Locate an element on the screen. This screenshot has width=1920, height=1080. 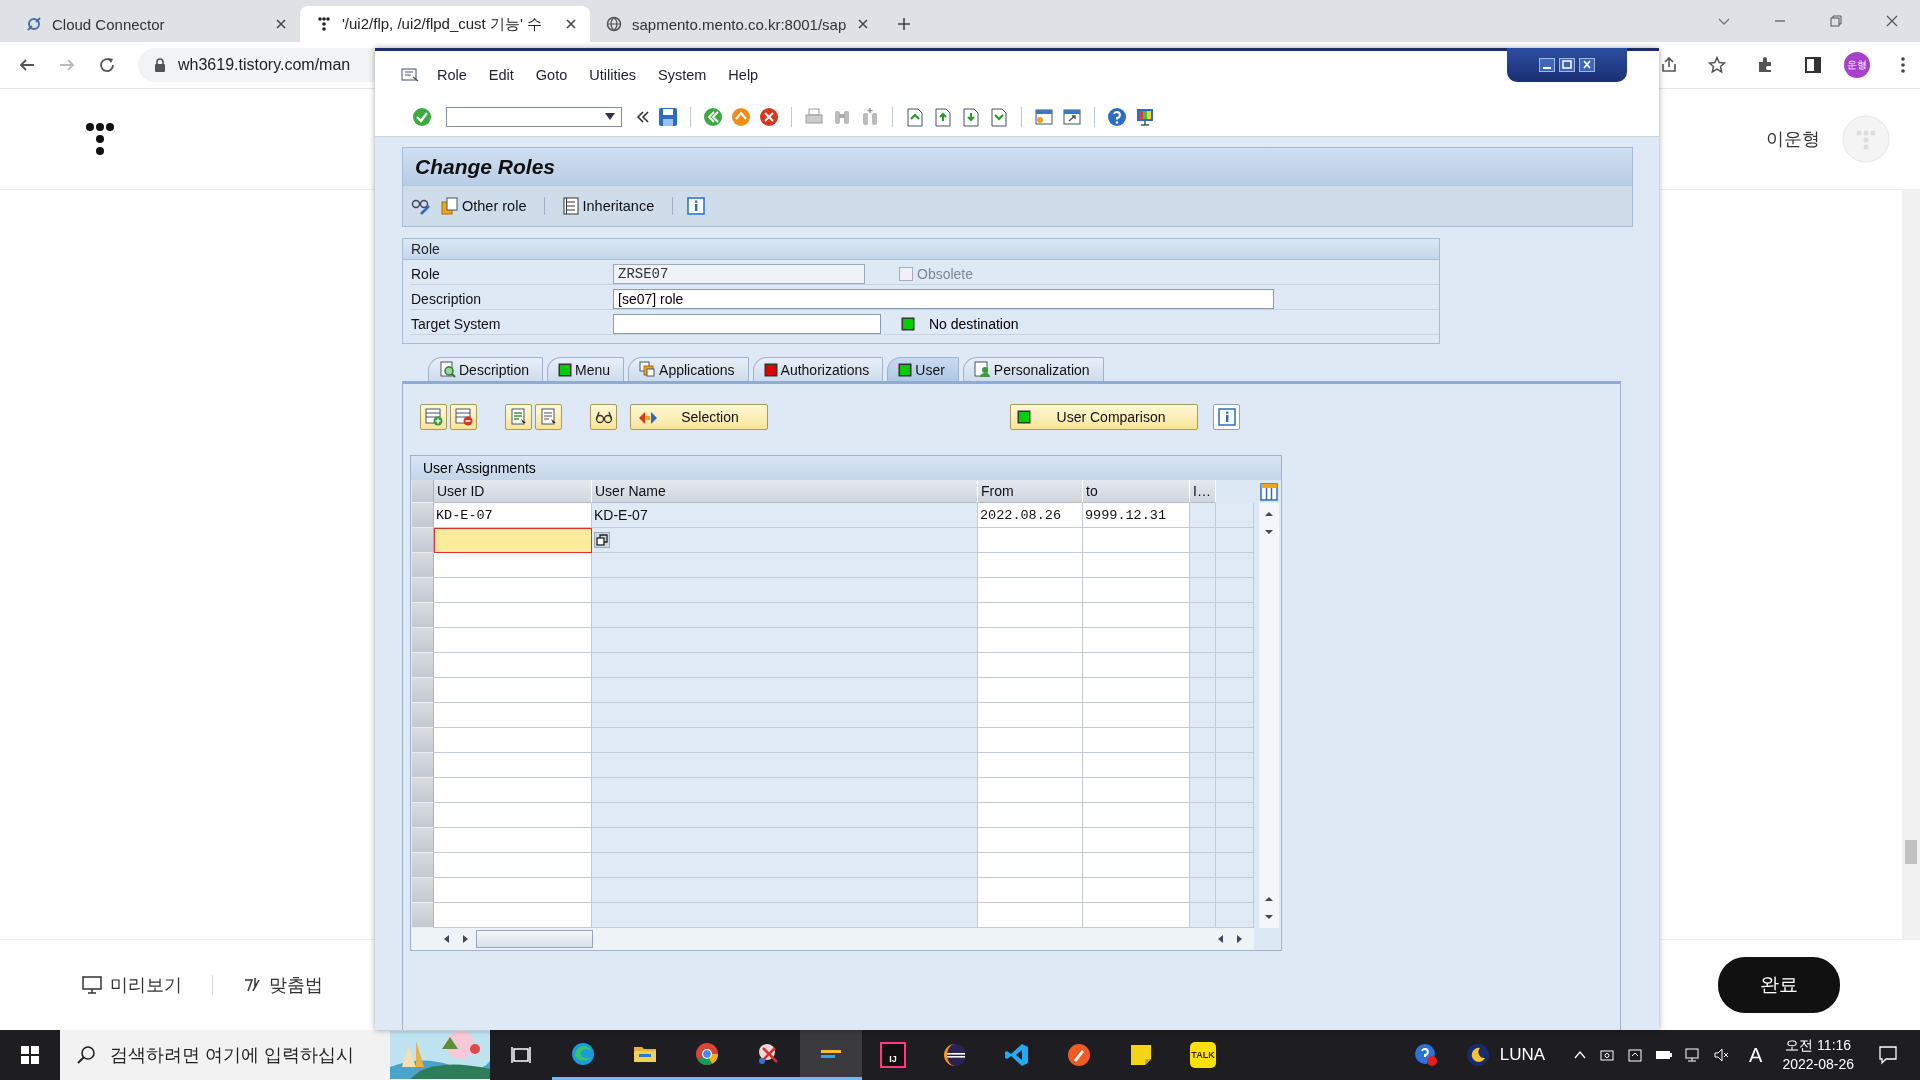
layout-icon is located at coordinates (1268, 492).